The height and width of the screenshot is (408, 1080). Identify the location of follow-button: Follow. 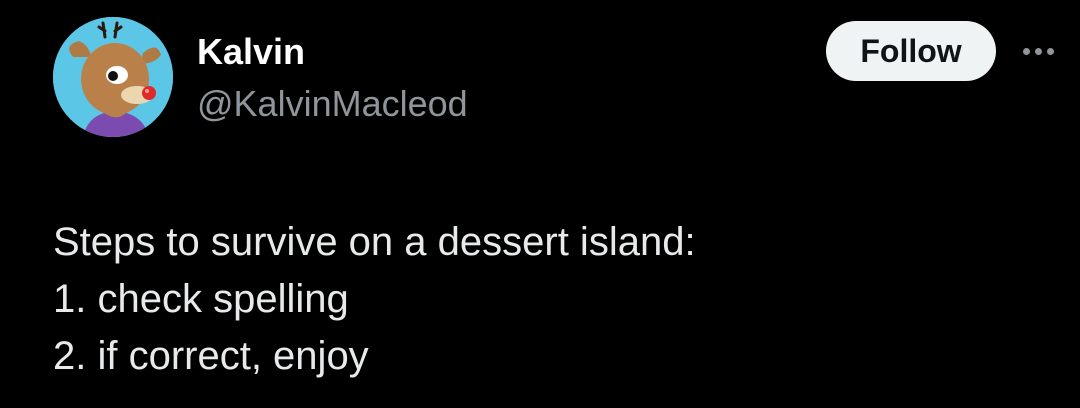
(911, 51).